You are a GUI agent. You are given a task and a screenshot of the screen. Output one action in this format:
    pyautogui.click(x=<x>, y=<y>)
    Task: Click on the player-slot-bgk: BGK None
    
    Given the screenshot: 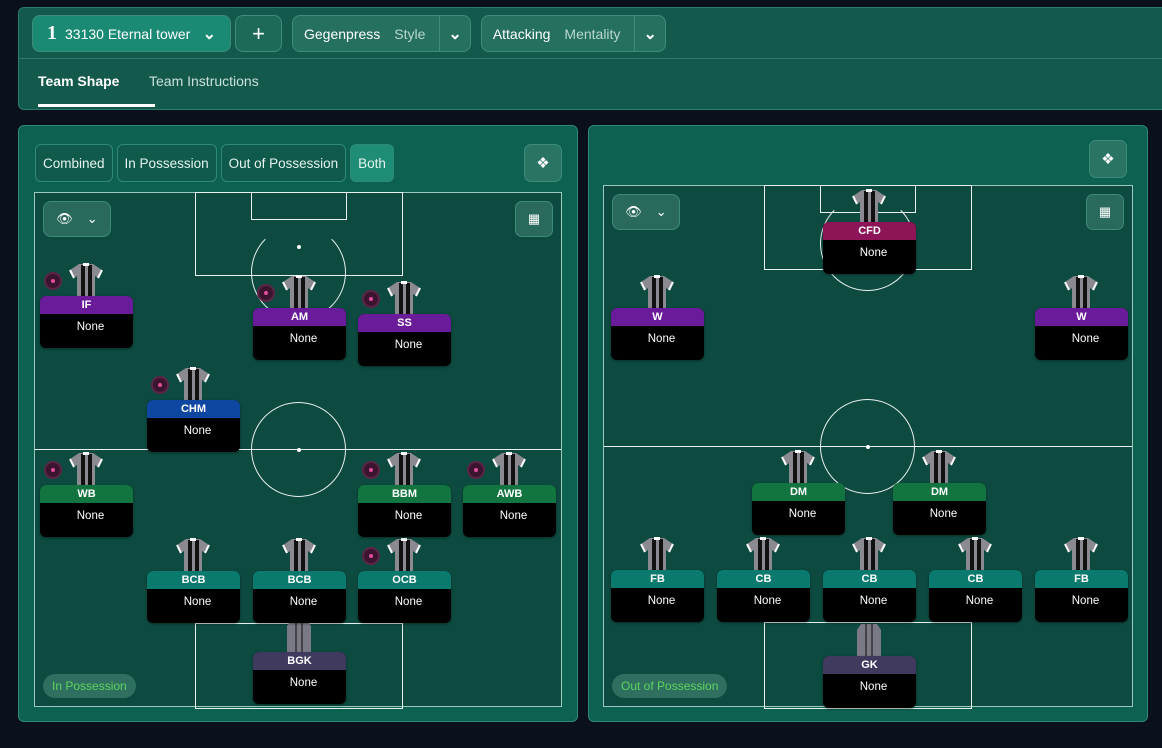 What is the action you would take?
    pyautogui.click(x=299, y=678)
    